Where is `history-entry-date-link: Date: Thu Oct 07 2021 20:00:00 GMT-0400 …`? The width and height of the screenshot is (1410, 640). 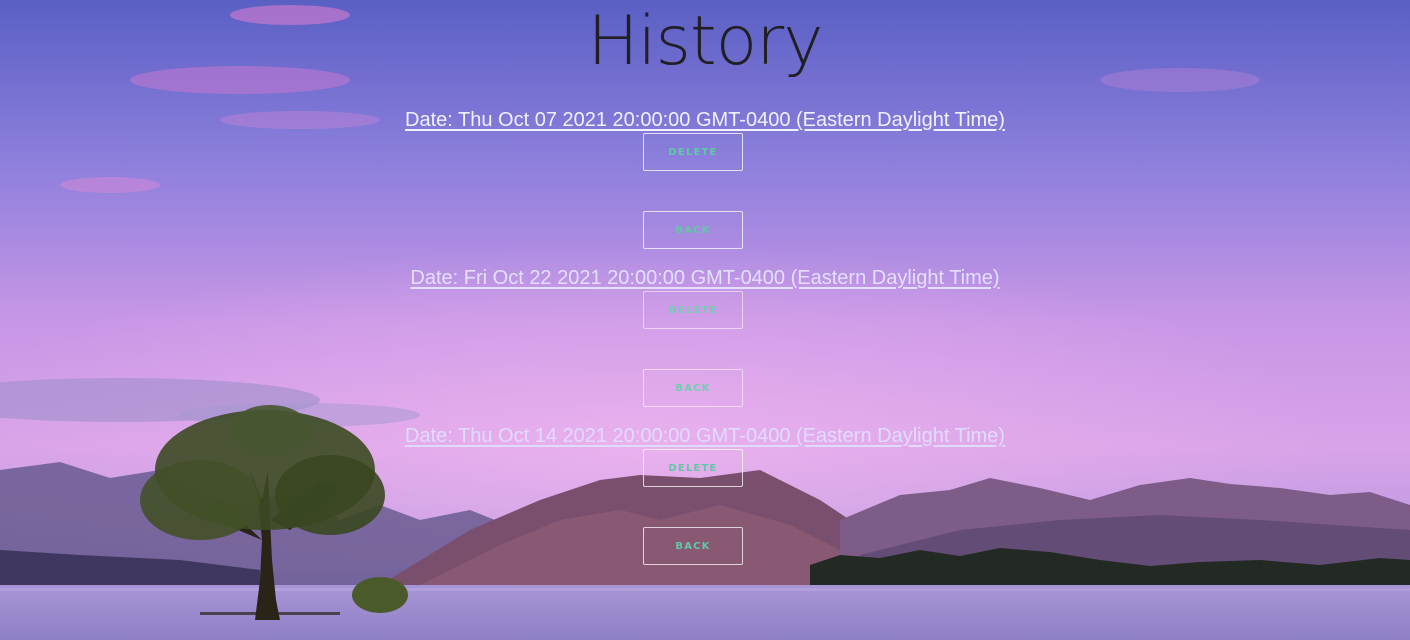 history-entry-date-link: Date: Thu Oct 07 2021 20:00:00 GMT-0400 … is located at coordinates (705, 120).